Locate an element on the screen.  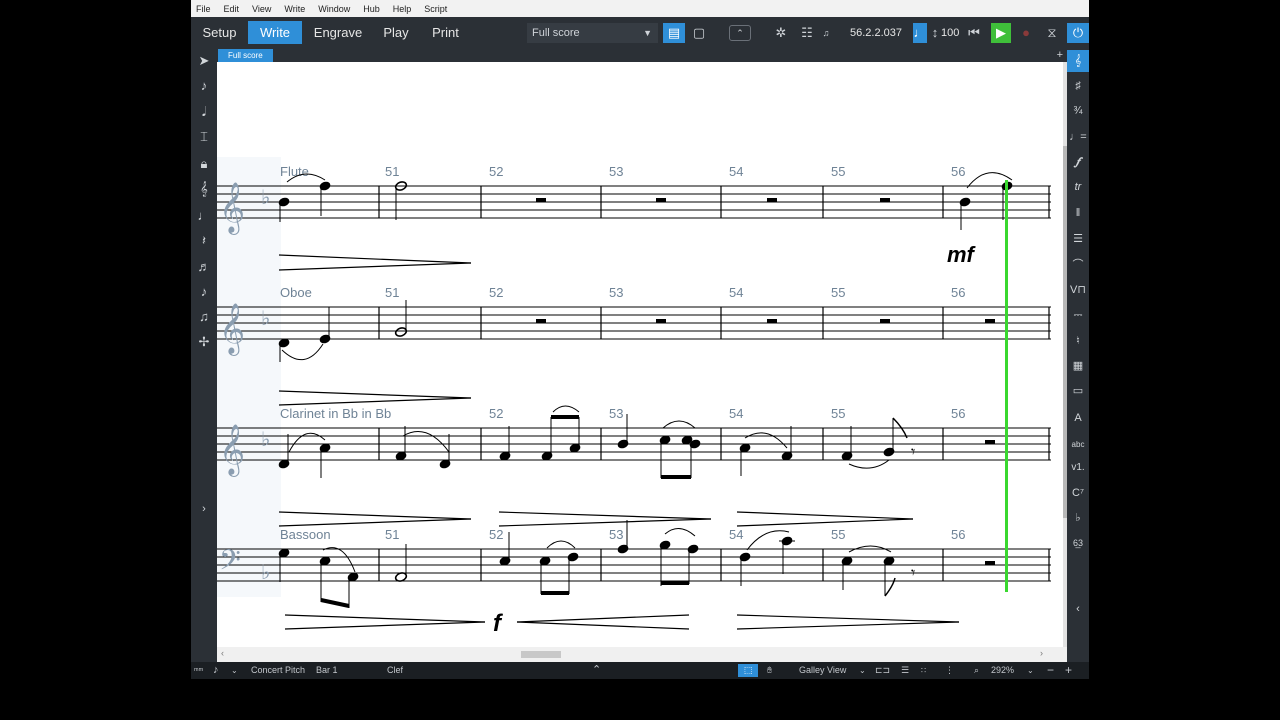
repeat-icon: ☰ is located at coordinates (1078, 239).